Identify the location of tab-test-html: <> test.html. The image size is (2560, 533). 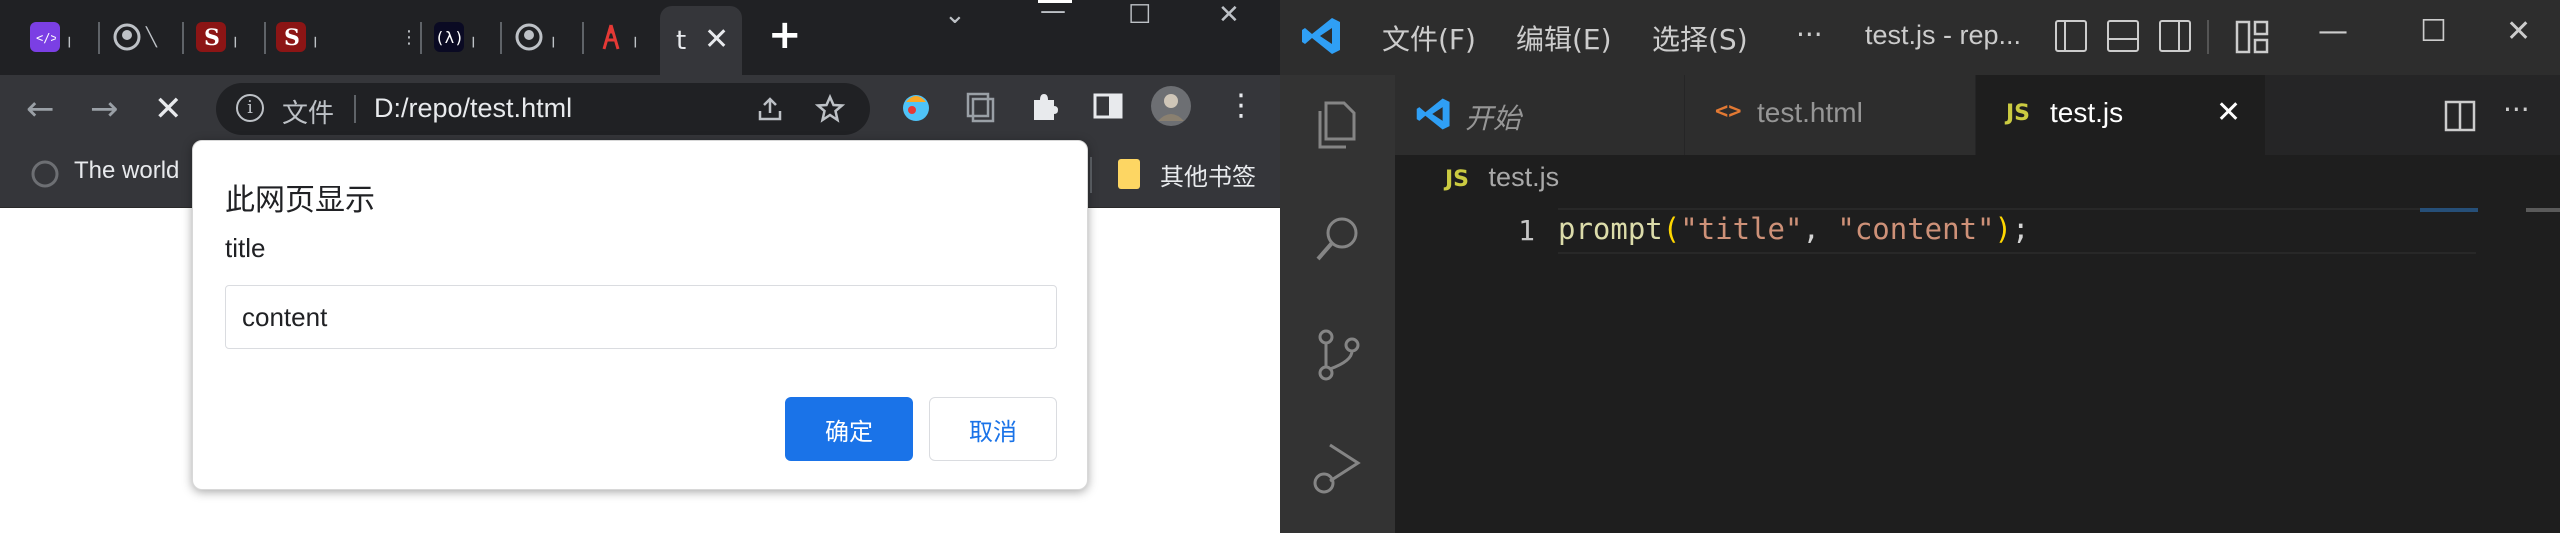
(1830, 115).